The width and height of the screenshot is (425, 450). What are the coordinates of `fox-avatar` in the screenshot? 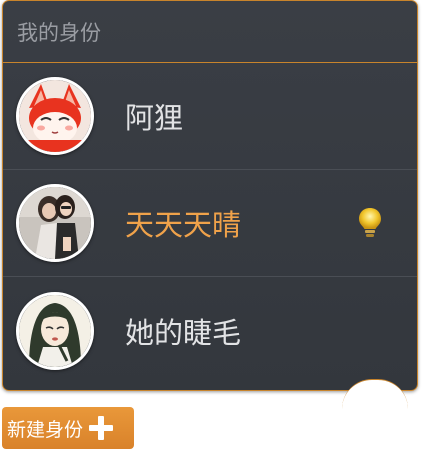 It's located at (55, 116).